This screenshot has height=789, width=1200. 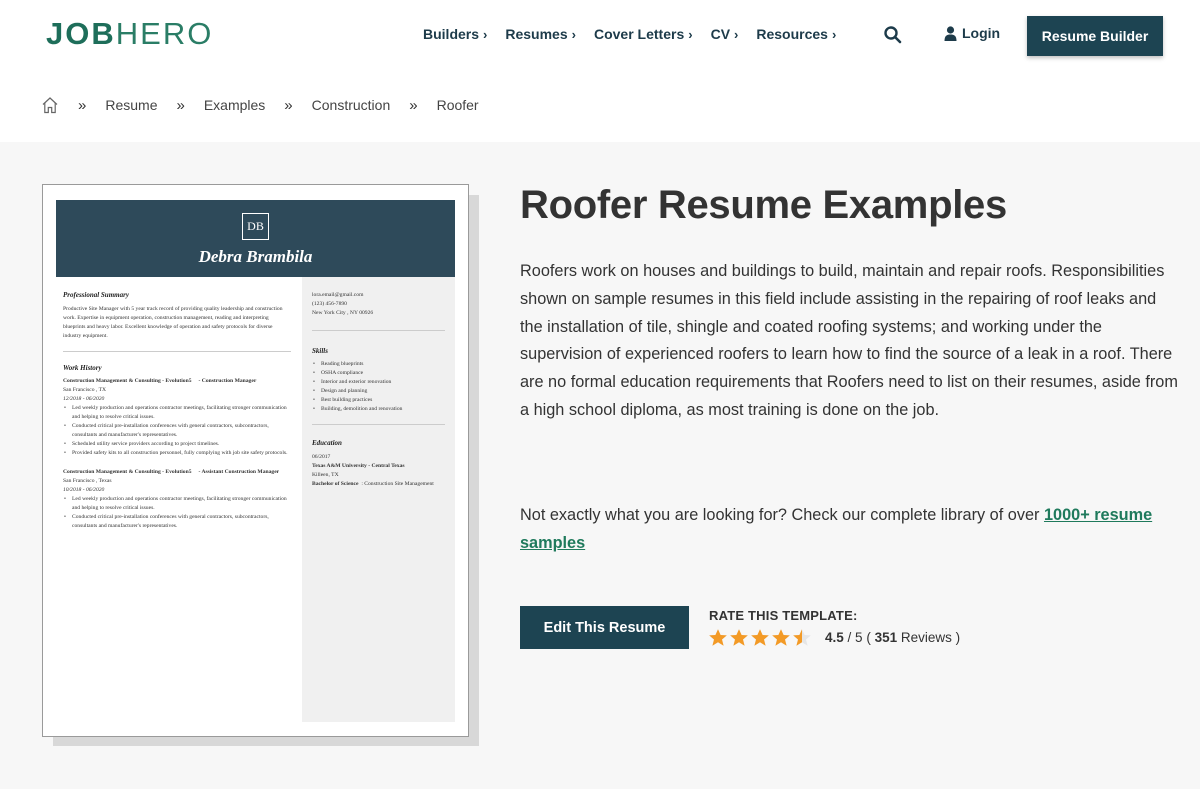 I want to click on logo-bold-text: JOB, so click(x=81, y=33).